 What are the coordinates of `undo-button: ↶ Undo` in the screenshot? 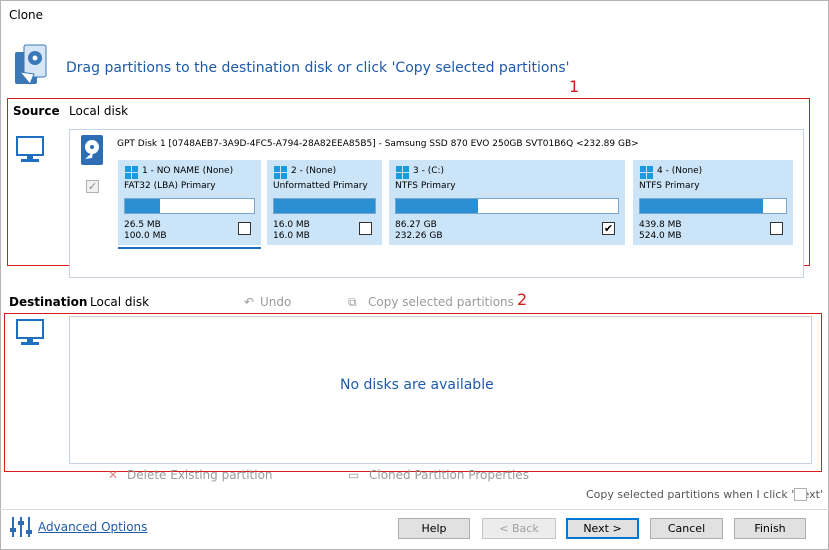 It's located at (267, 302).